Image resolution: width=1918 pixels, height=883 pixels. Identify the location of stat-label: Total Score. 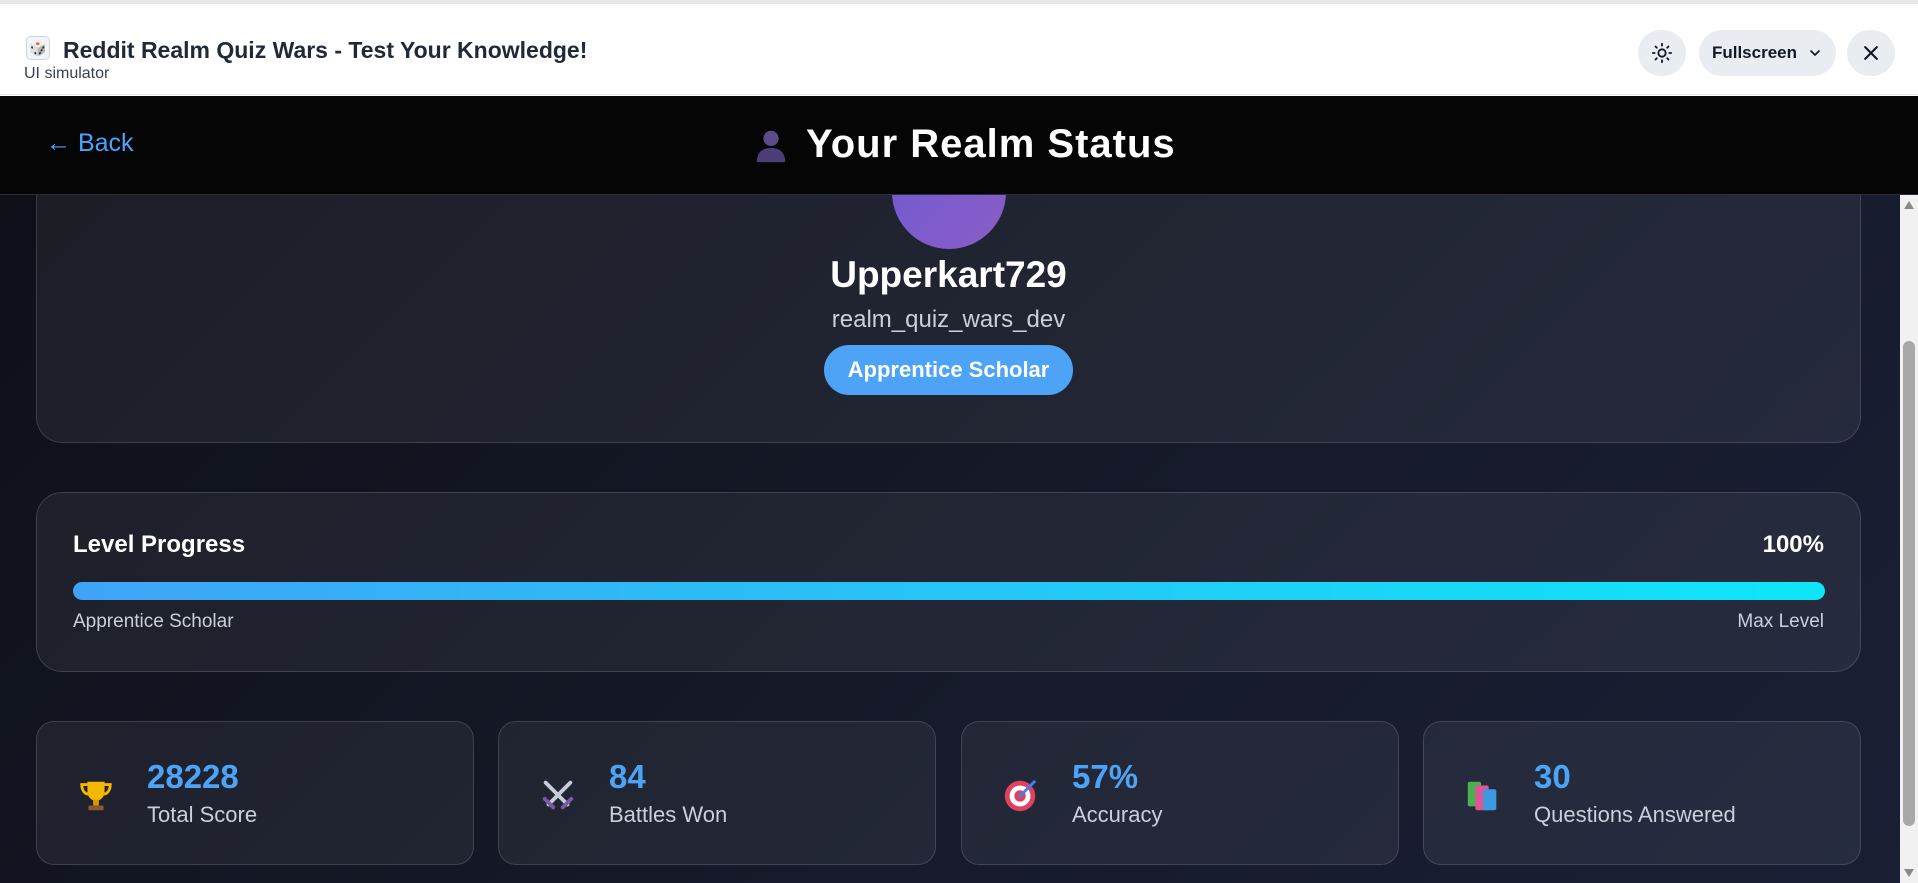
(202, 814).